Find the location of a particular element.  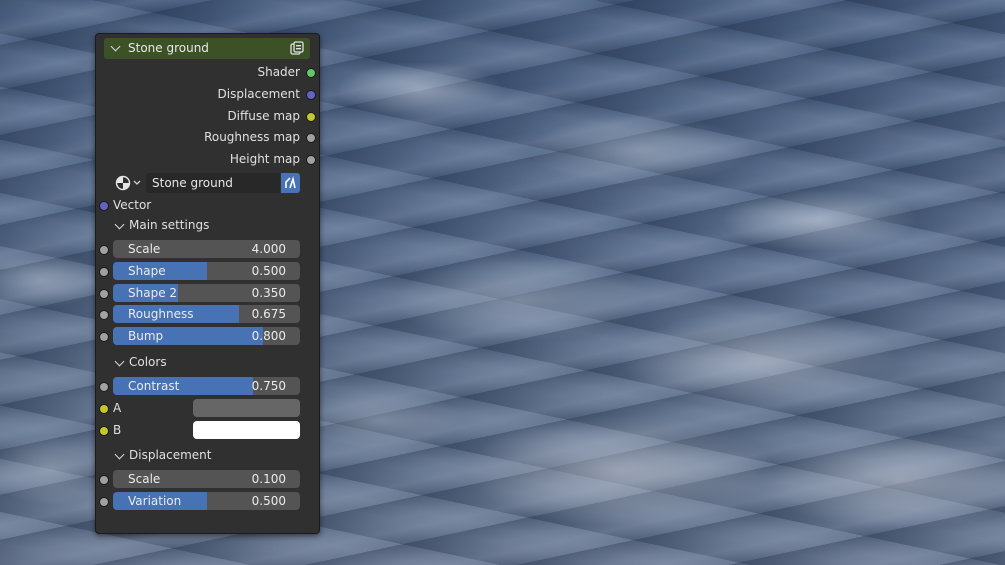

variation-label: Variation is located at coordinates (155, 501).